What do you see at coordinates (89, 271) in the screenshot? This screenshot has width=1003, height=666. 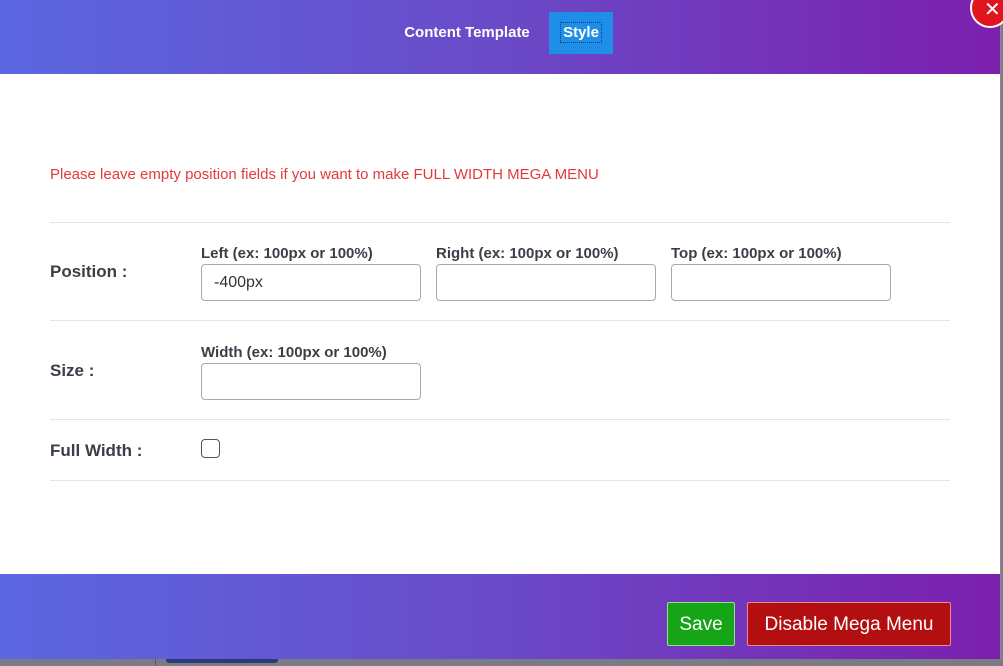 I see `position-label: Position :` at bounding box center [89, 271].